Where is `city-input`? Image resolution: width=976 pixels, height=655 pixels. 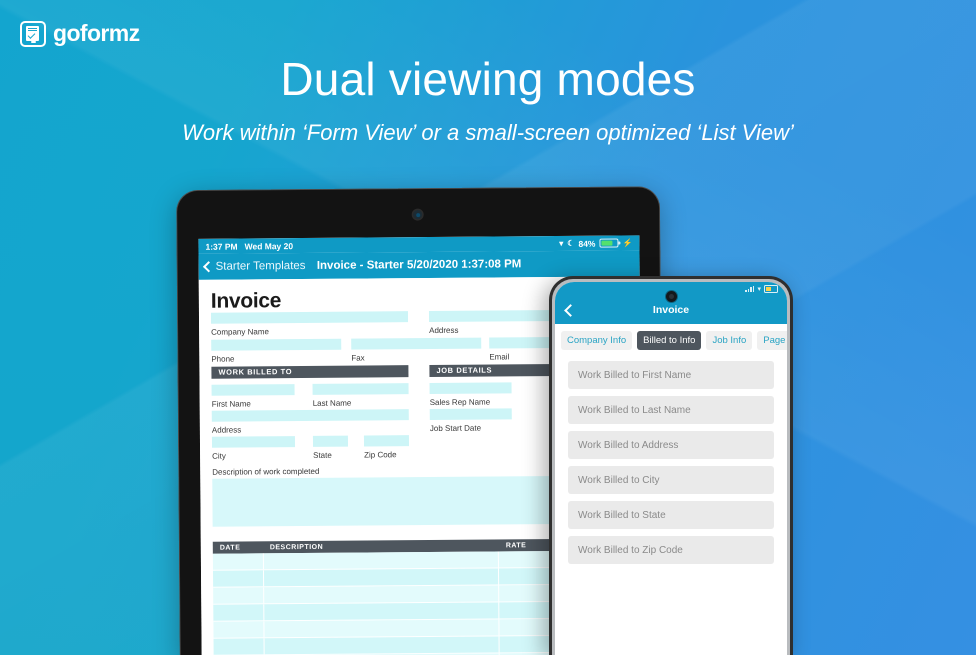
city-input is located at coordinates (253, 442).